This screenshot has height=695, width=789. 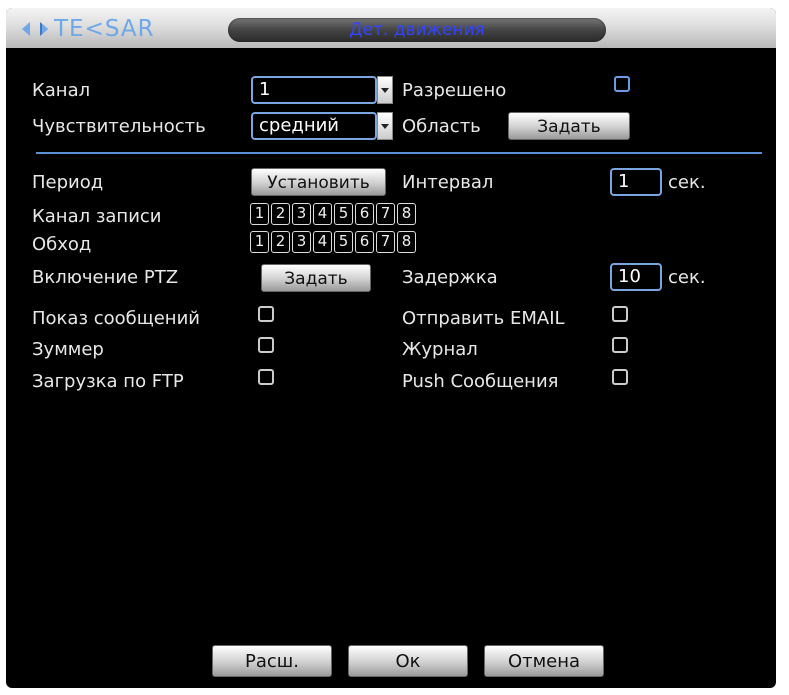 I want to click on tour-channel-toggle: 8, so click(x=406, y=242).